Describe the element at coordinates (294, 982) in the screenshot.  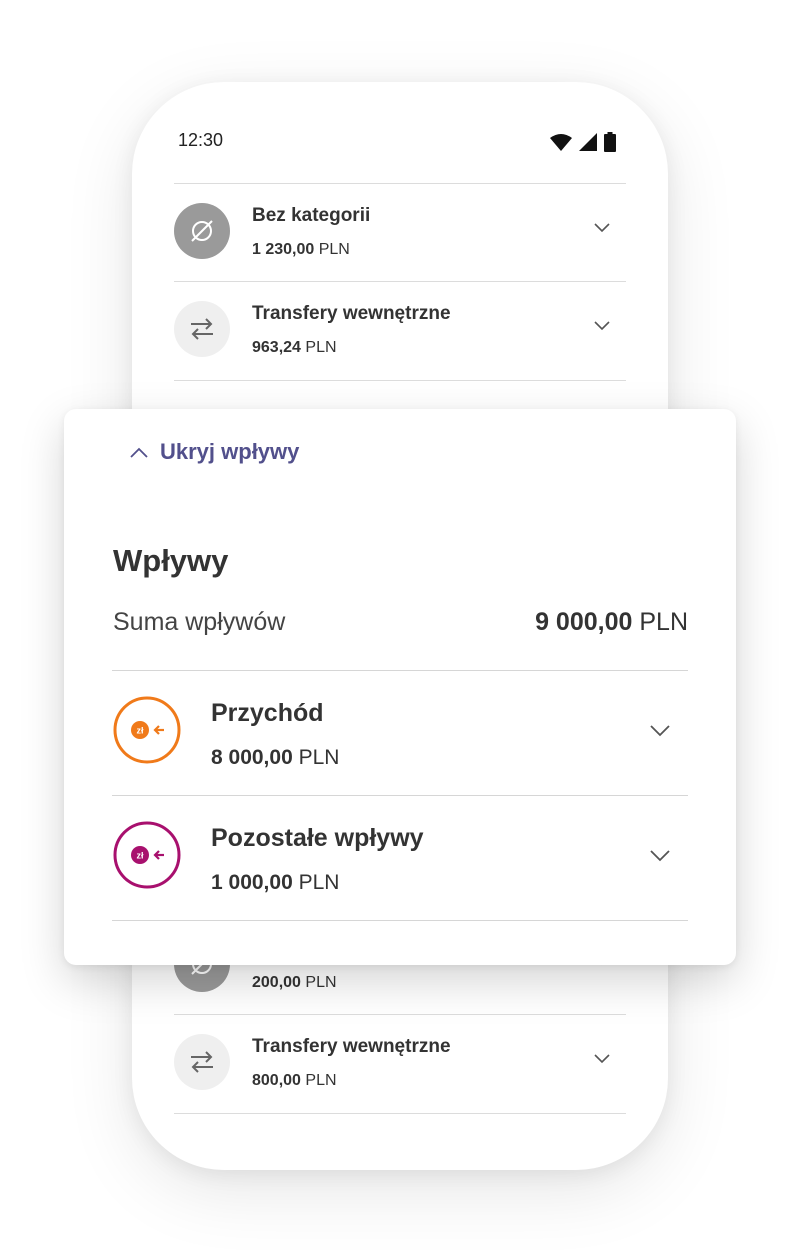
I see `category-amount: 200,00 PLN` at that location.